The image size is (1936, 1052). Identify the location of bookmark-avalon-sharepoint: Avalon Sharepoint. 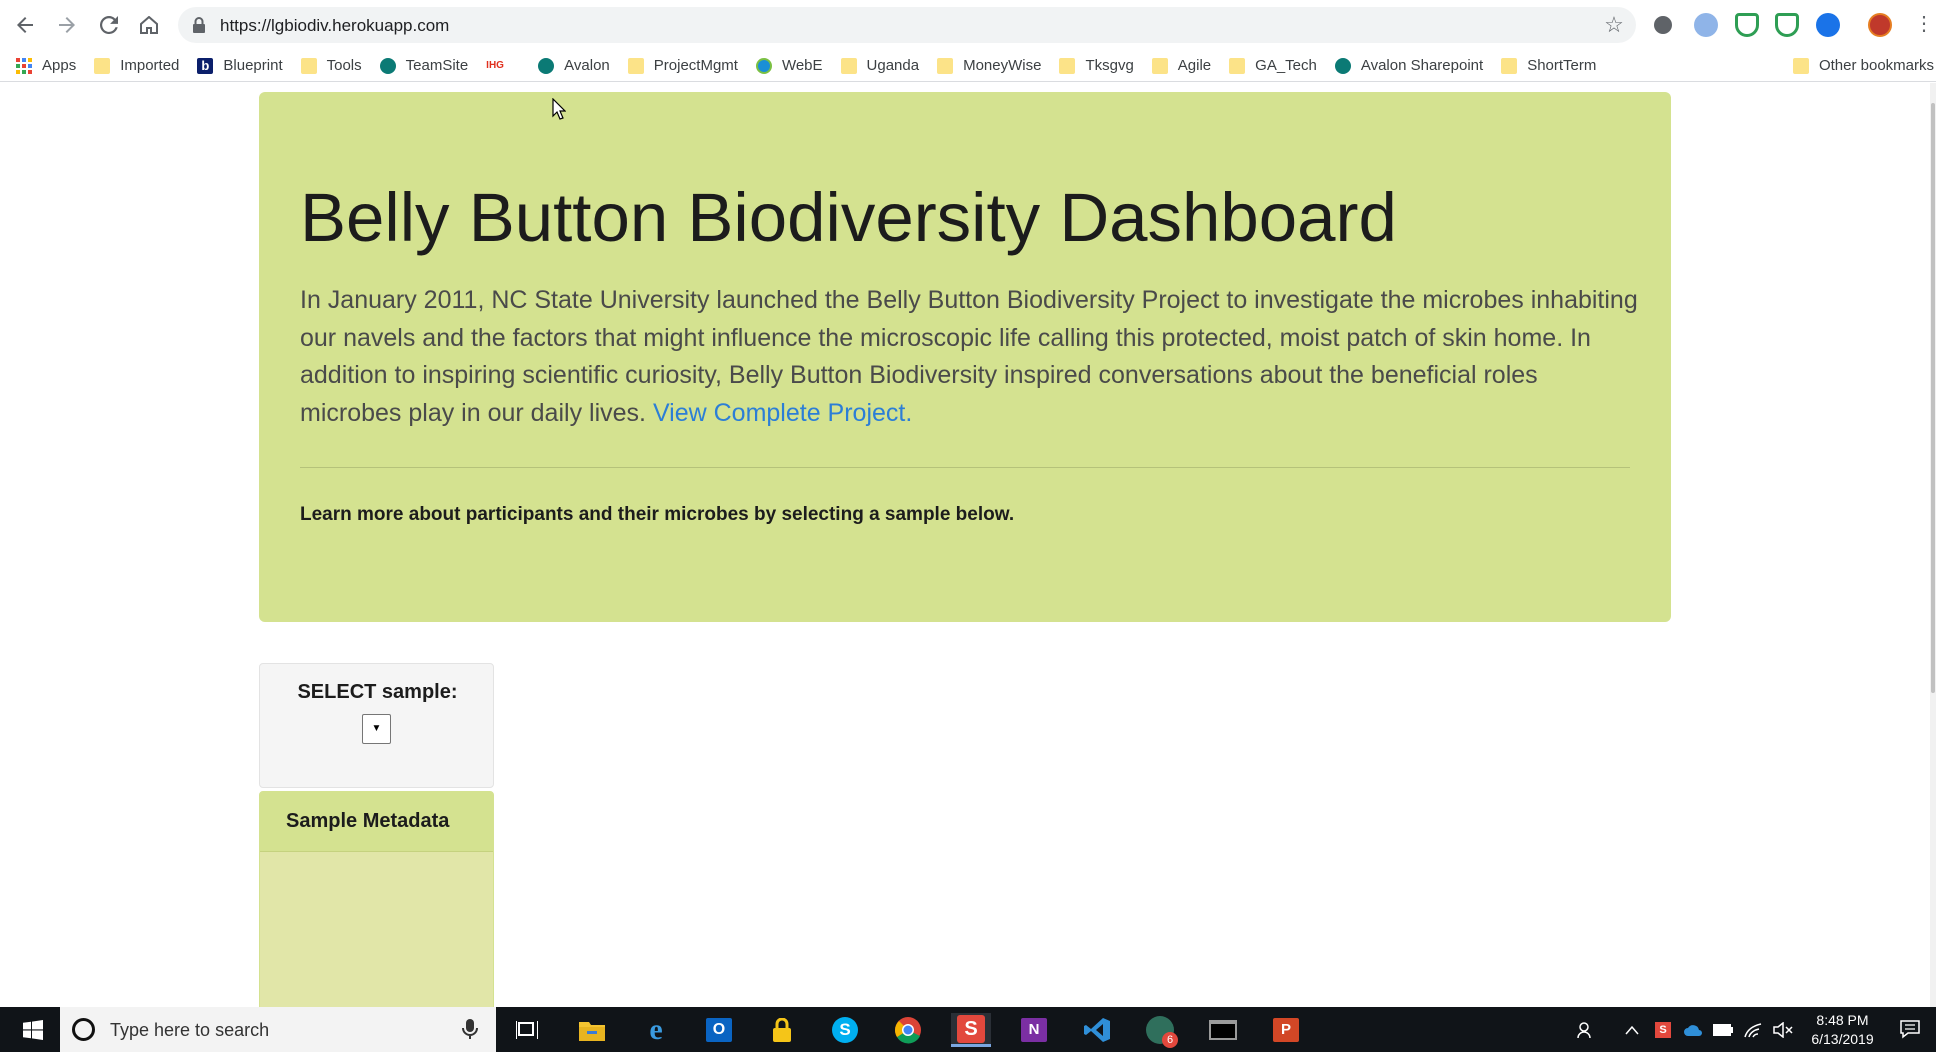
(1409, 65).